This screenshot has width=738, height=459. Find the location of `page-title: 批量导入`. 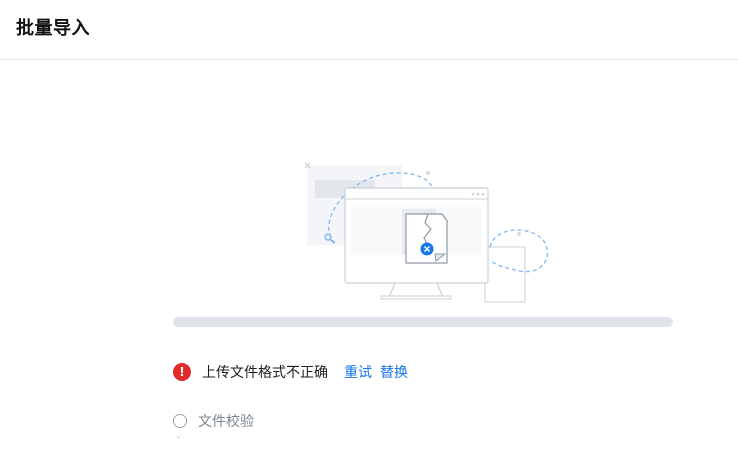

page-title: 批量导入 is located at coordinates (53, 28).